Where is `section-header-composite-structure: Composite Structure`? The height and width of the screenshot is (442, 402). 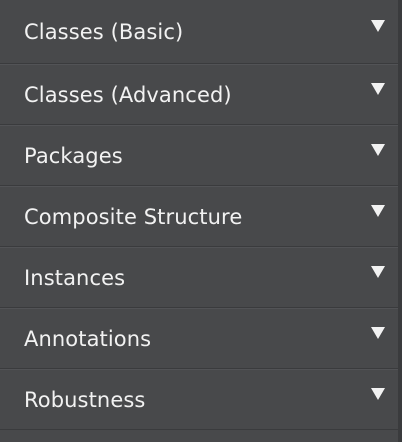
section-header-composite-structure: Composite Structure is located at coordinates (199, 216).